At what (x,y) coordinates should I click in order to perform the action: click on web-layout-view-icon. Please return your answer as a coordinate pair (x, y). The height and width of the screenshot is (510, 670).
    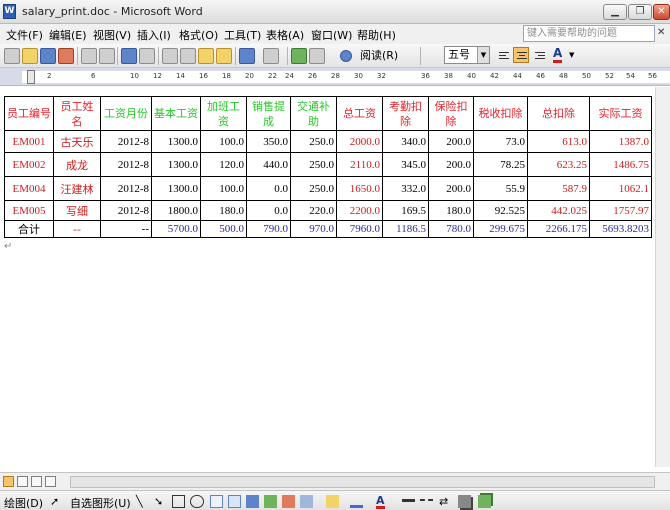
    Looking at the image, I should click on (22, 481).